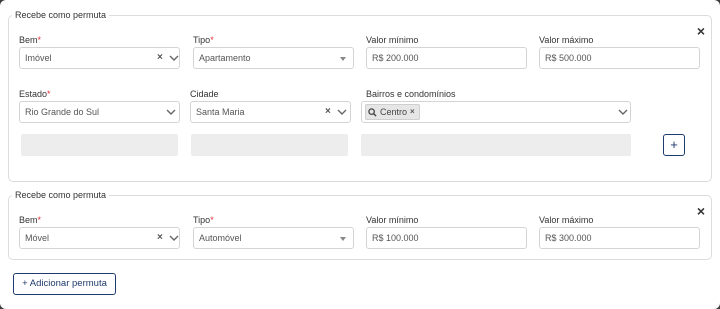 The height and width of the screenshot is (309, 720). I want to click on bairro-tag: Centro ×, so click(392, 112).